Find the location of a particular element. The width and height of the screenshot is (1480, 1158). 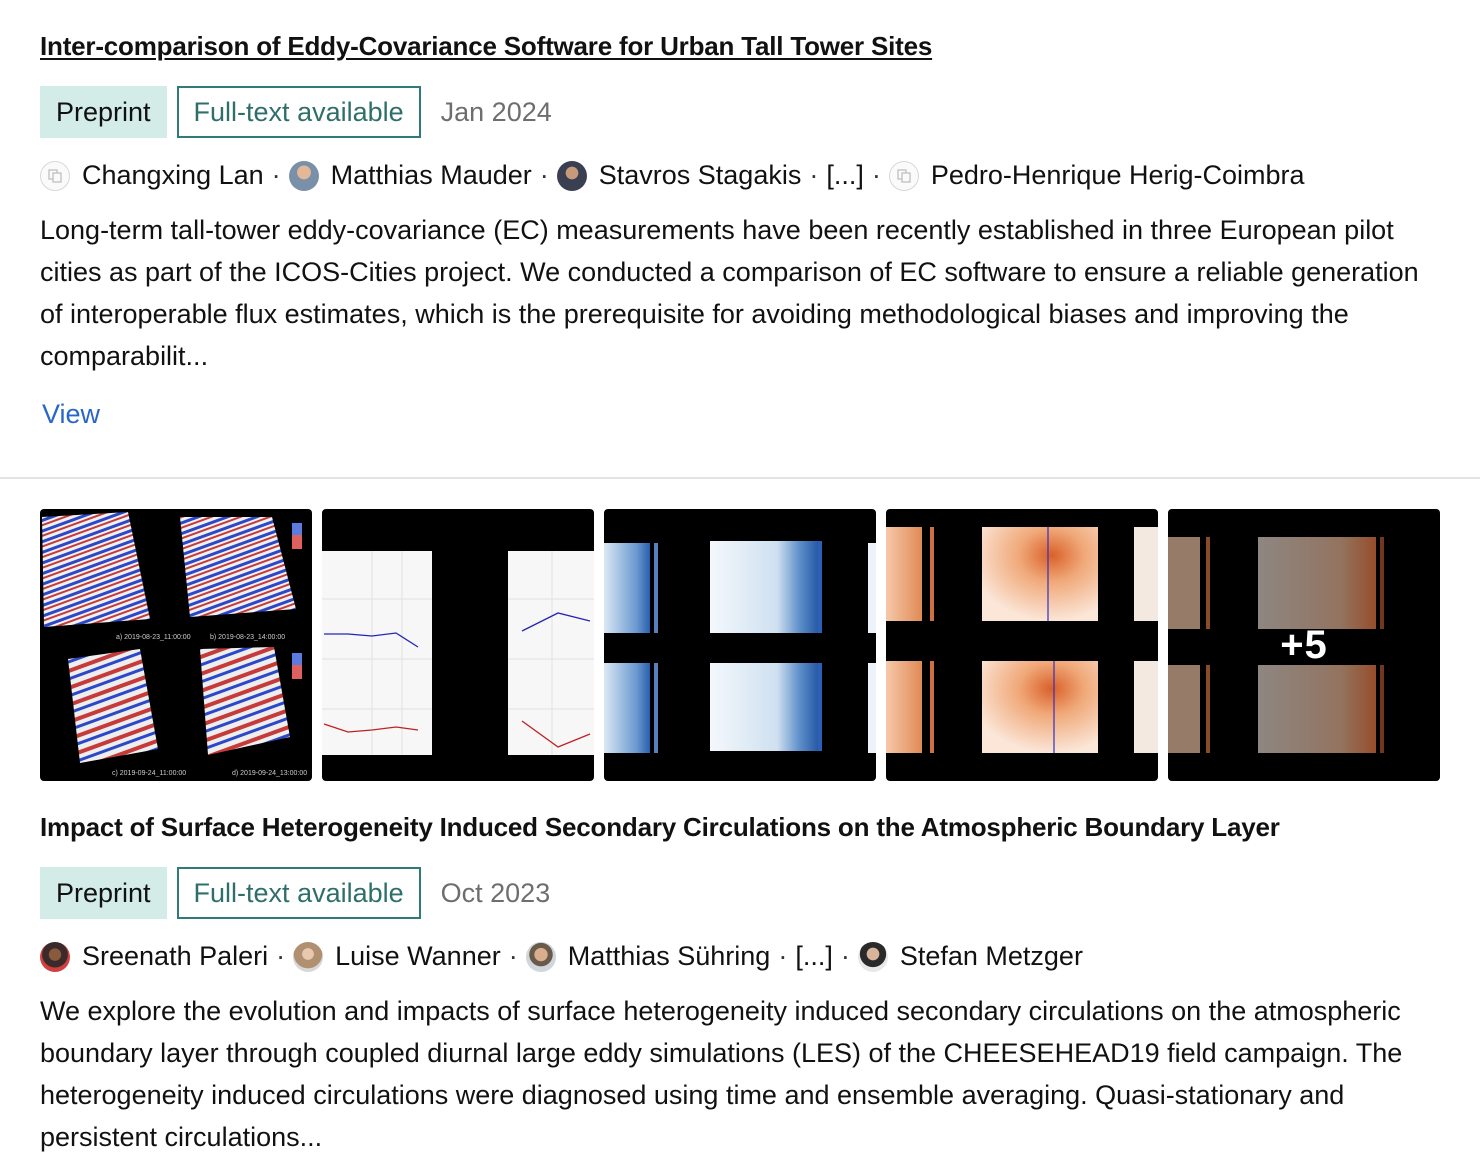

figure-panel-label: d) 2019-09-24_13:00:00 is located at coordinates (269, 773).